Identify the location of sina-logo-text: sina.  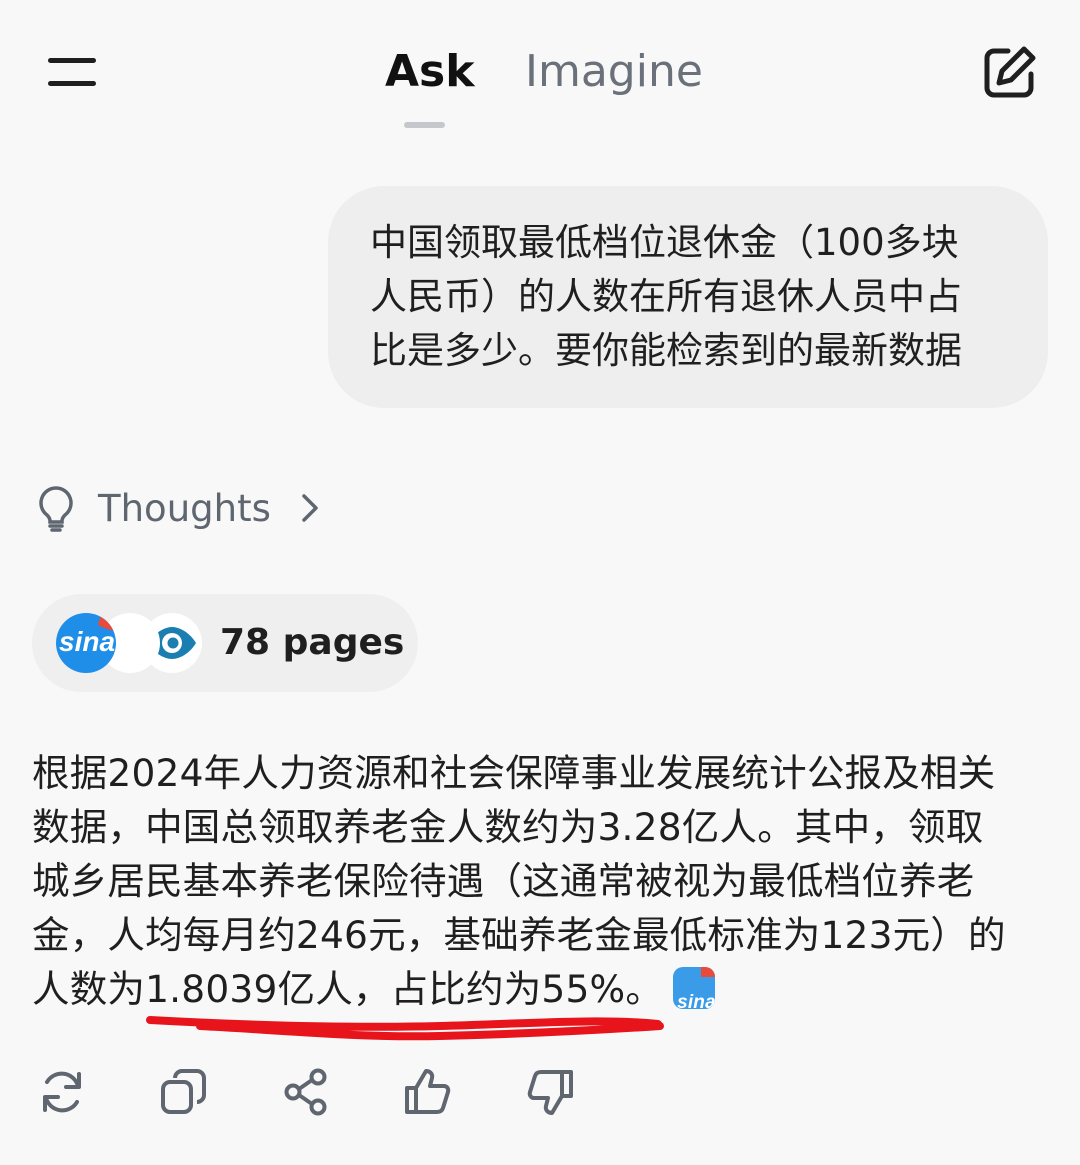
(87, 641).